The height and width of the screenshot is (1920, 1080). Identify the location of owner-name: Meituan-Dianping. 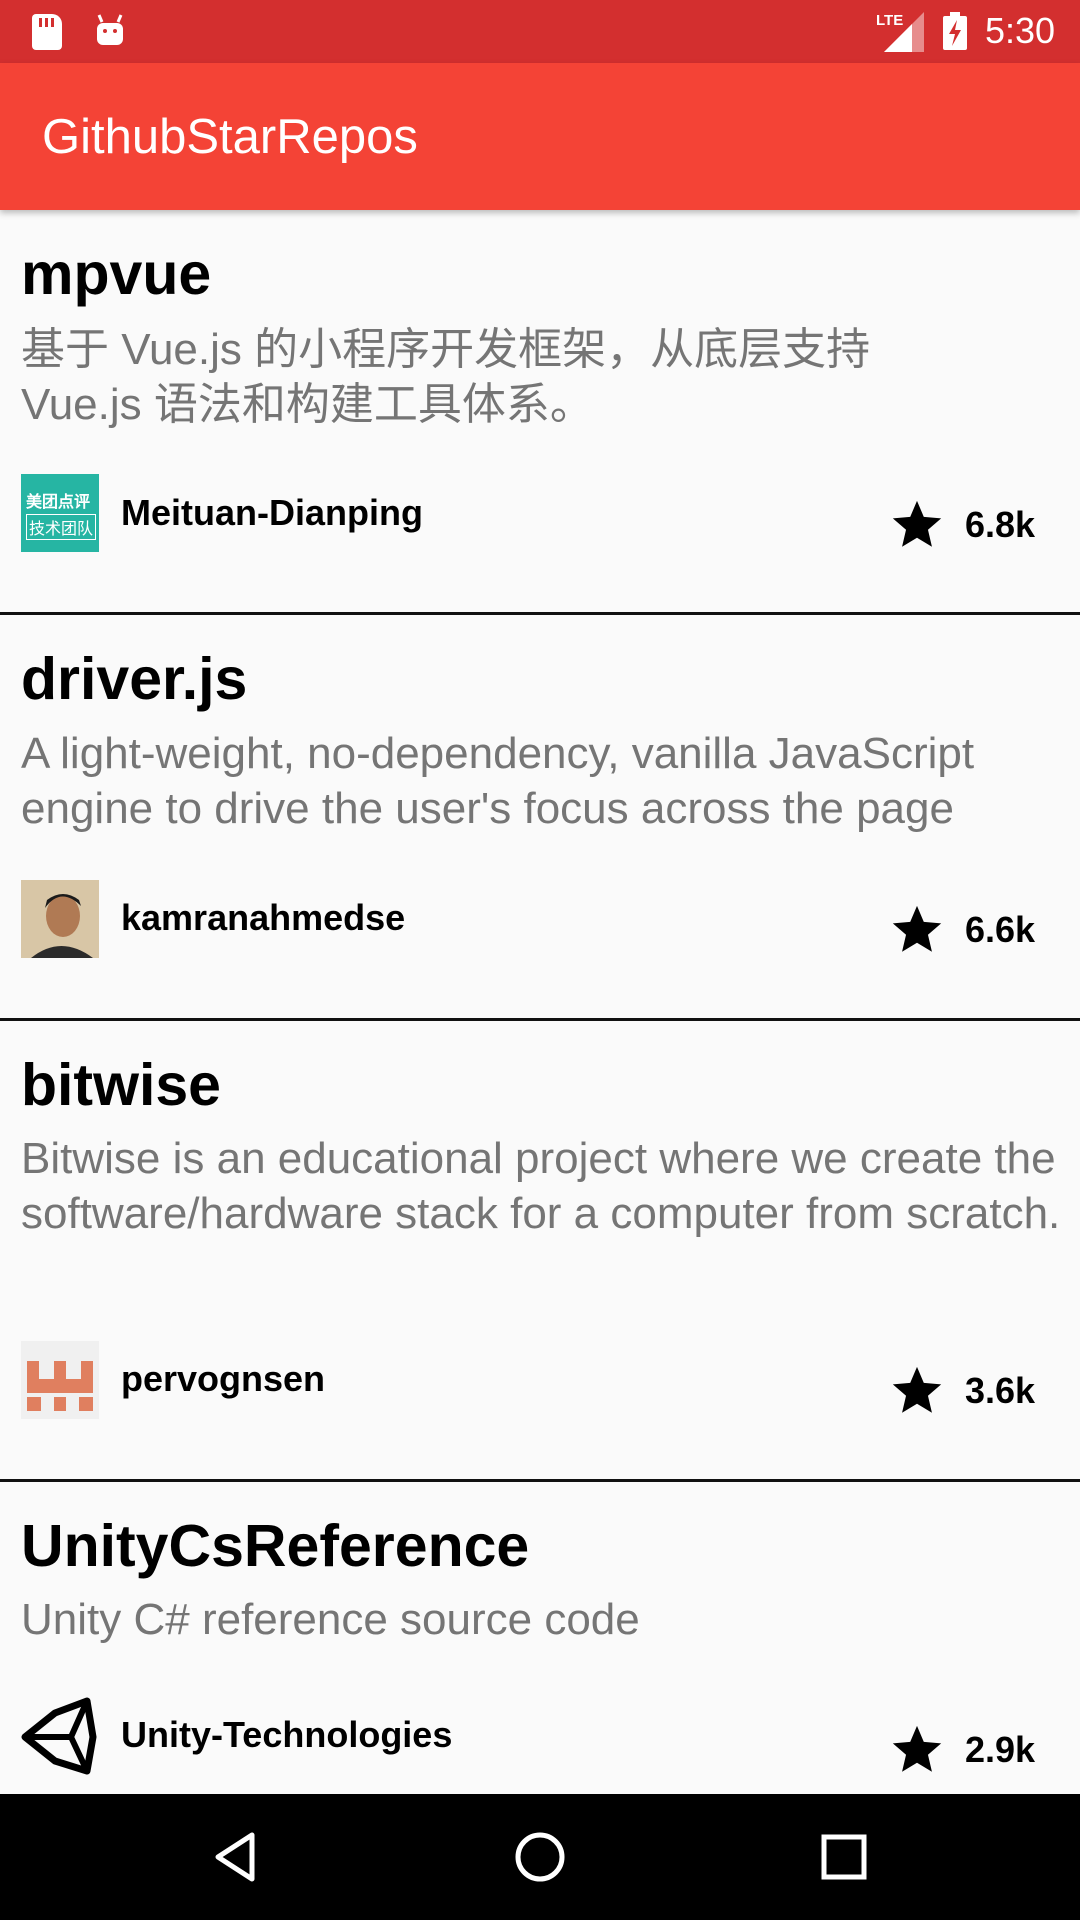
(272, 513).